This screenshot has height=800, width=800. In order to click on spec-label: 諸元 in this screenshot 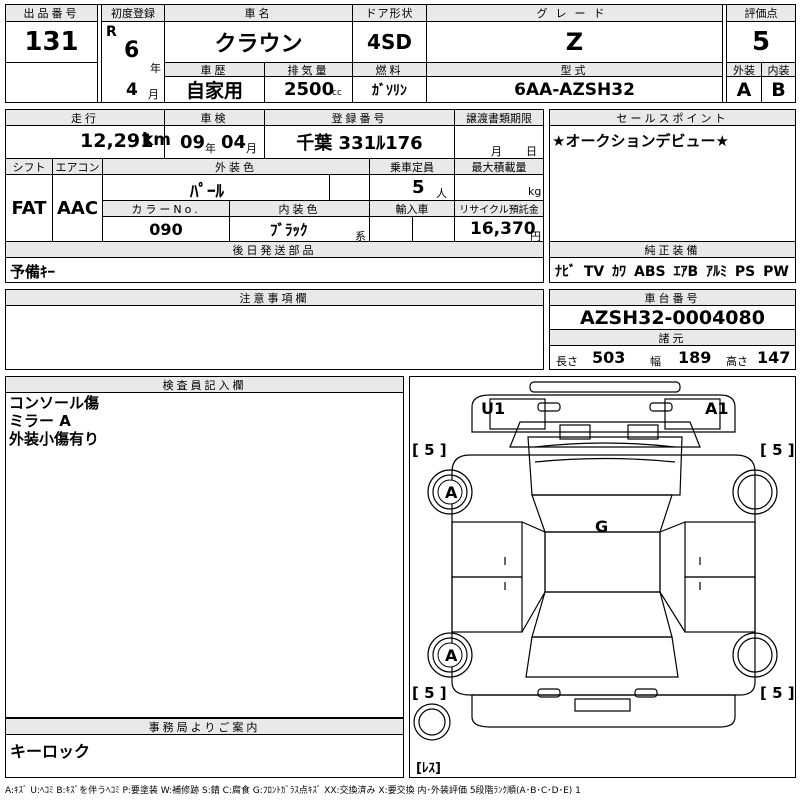, I will do `click(672, 337)`.